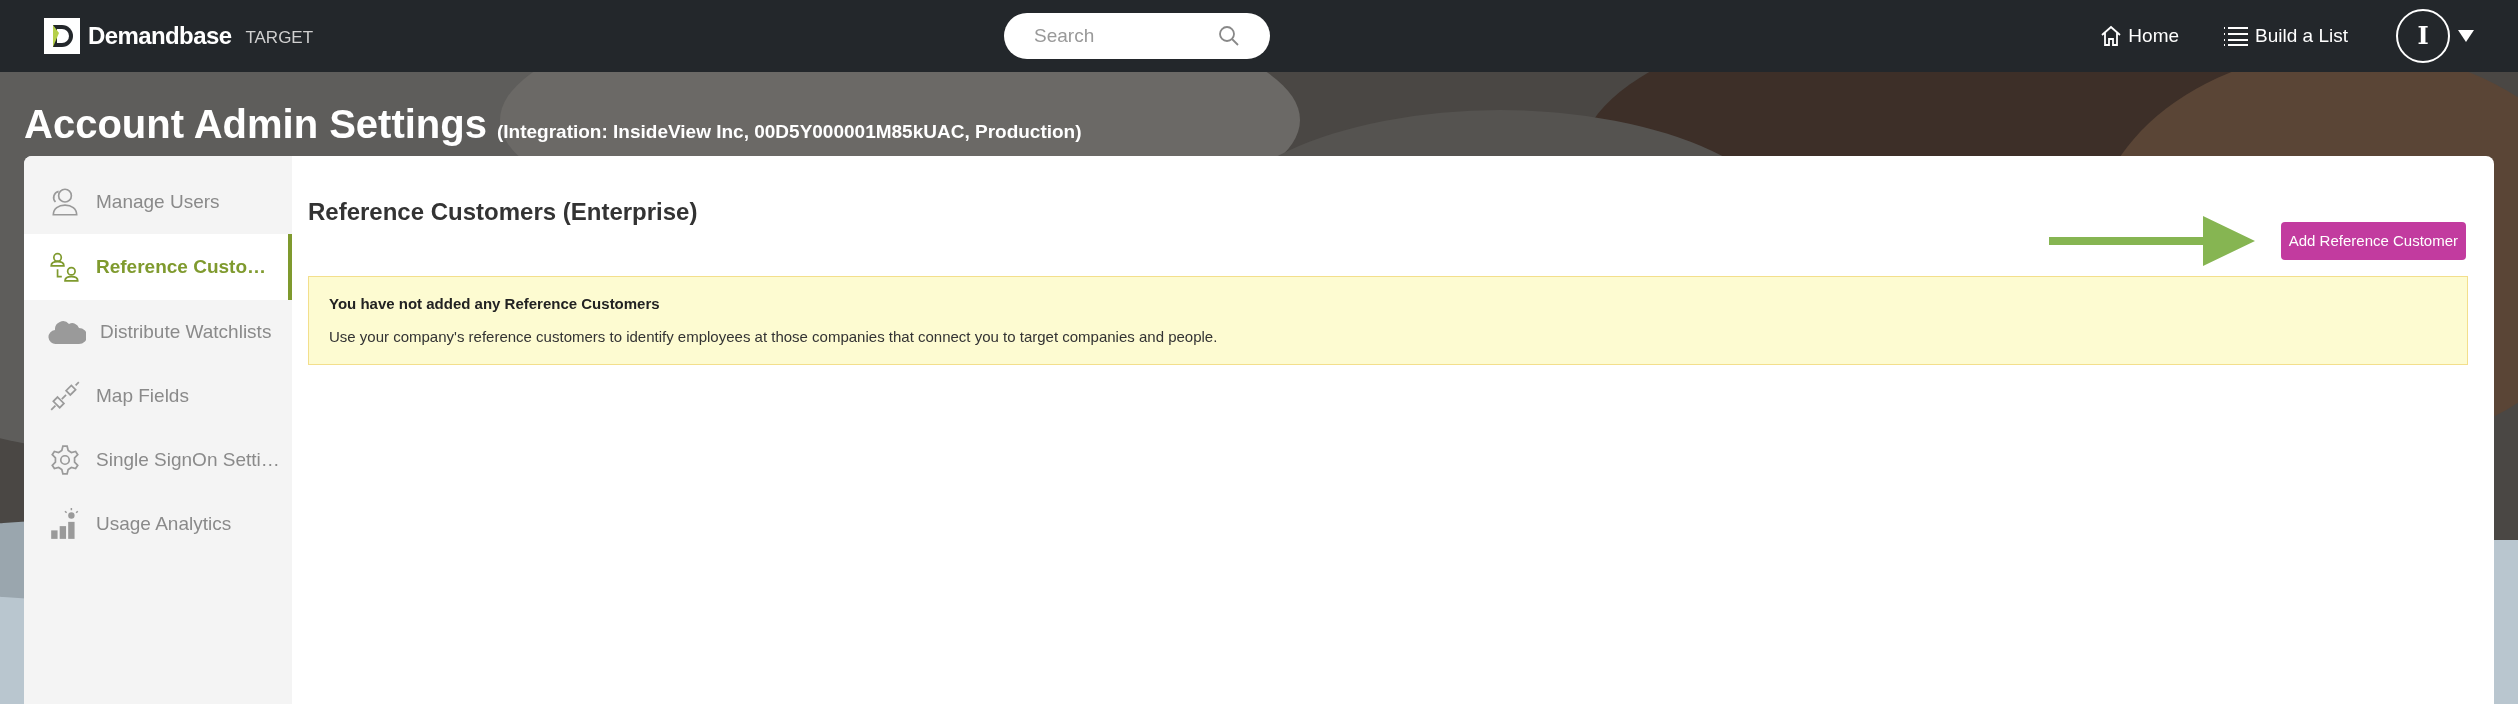 Image resolution: width=2518 pixels, height=704 pixels. Describe the element at coordinates (2236, 36) in the screenshot. I see `list-icon` at that location.